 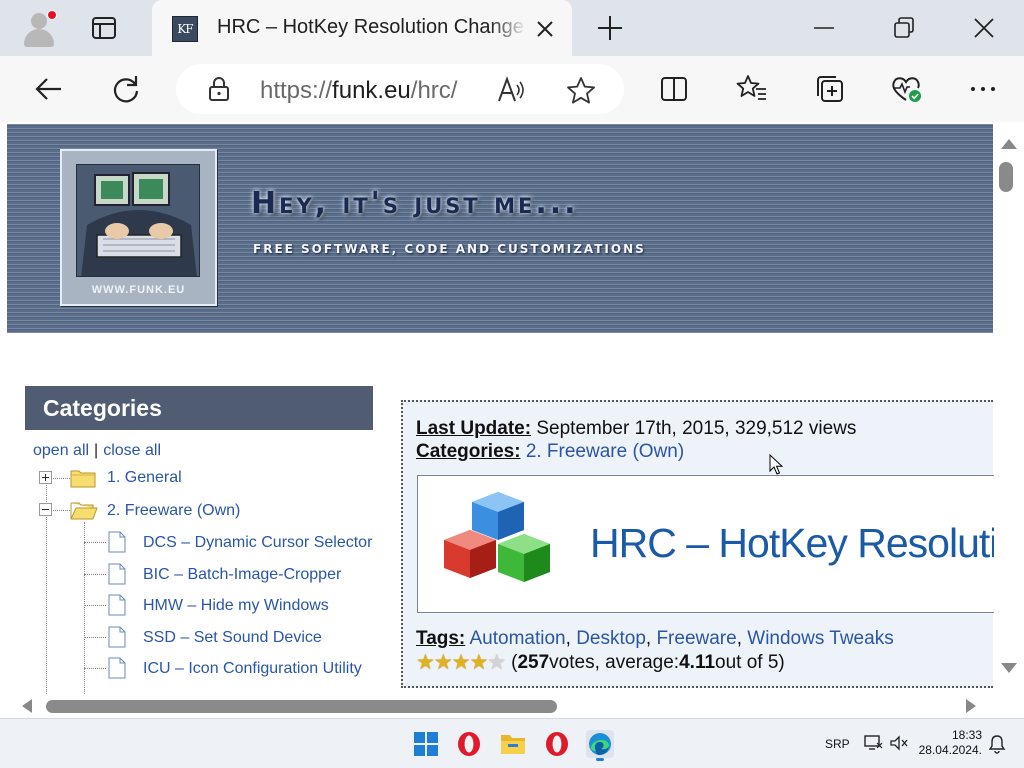 What do you see at coordinates (474, 428) in the screenshot?
I see `last-update-label: Last Update:` at bounding box center [474, 428].